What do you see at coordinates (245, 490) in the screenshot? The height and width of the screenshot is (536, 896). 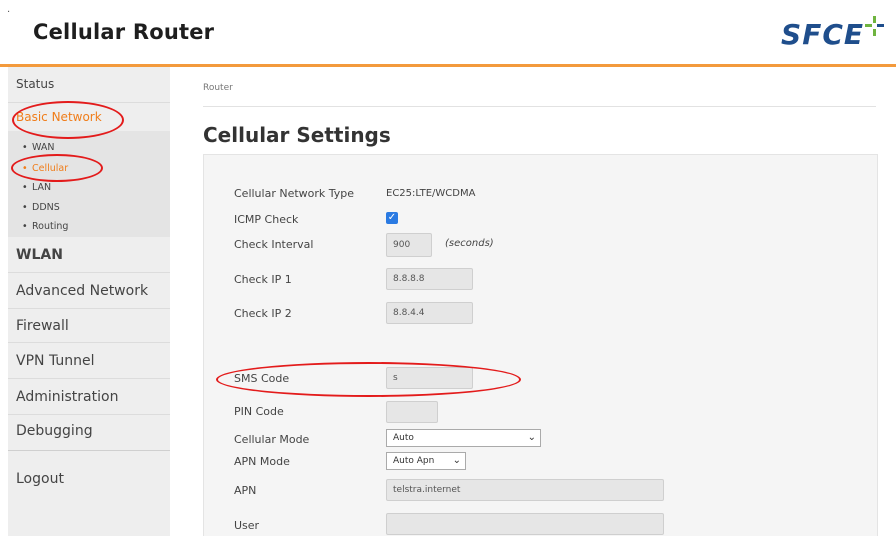 I see `apn-label: APN` at bounding box center [245, 490].